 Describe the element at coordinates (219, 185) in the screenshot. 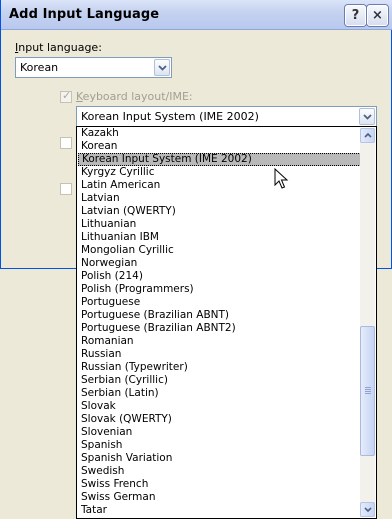

I see `list-item: Latin American` at that location.